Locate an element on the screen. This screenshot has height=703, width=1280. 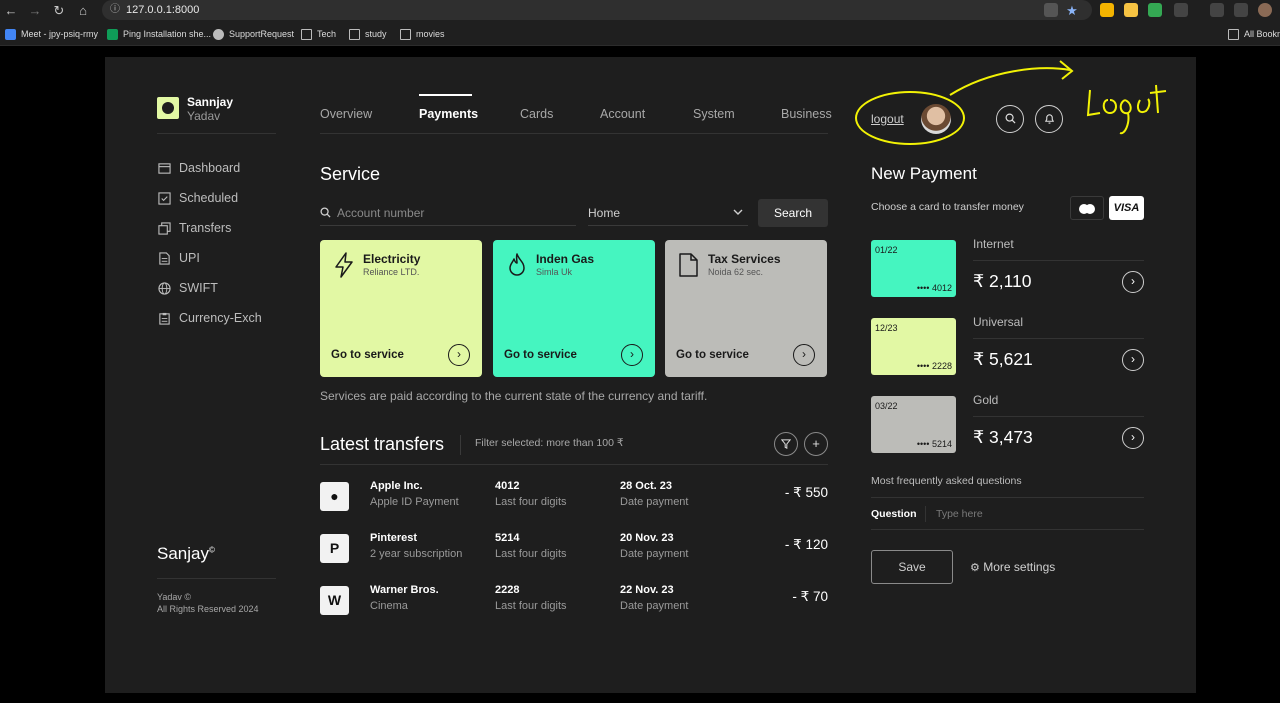
site-info-icon: ⓘ is located at coordinates (115, 10).